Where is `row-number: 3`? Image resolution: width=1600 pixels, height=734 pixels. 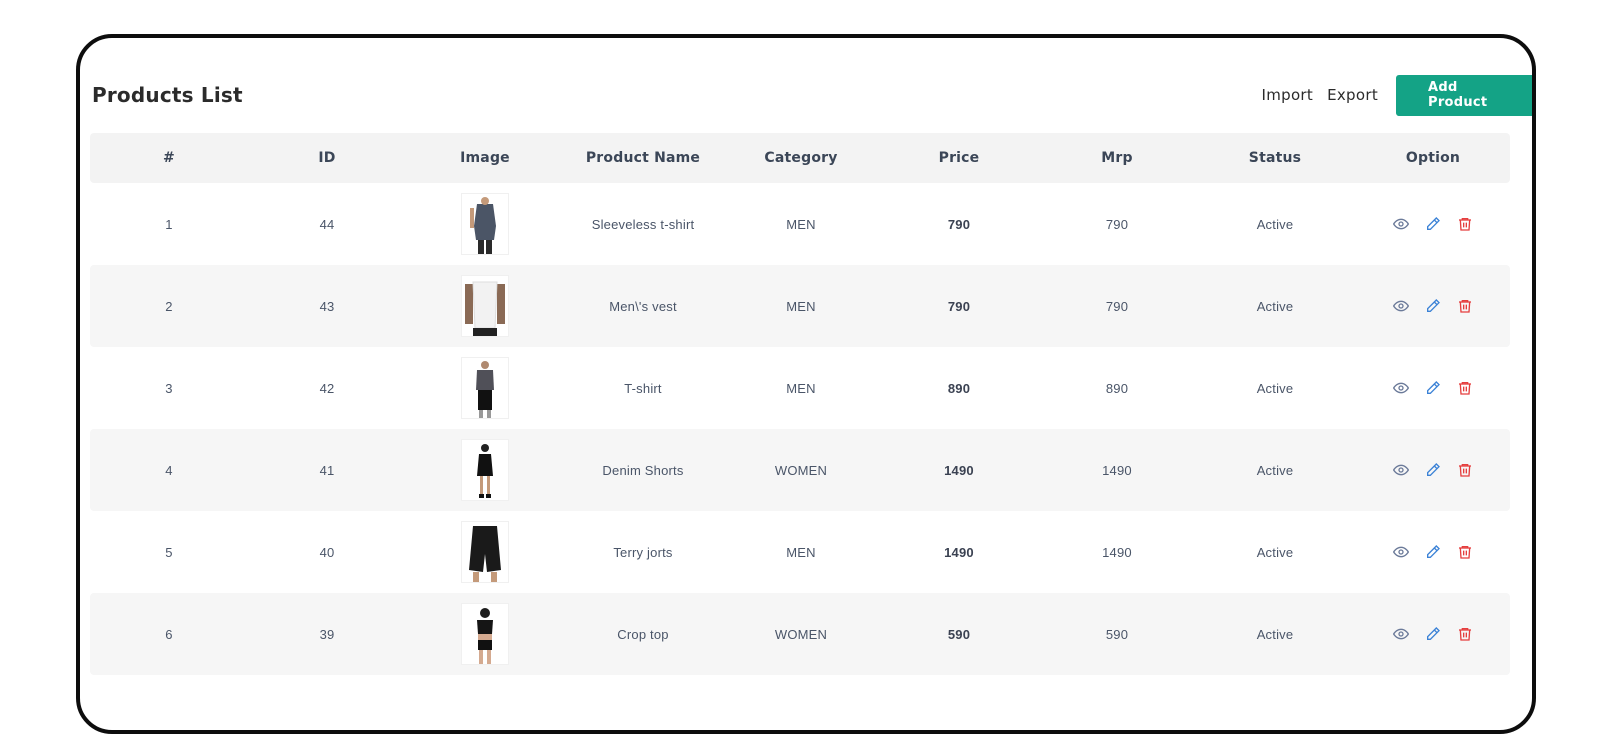 row-number: 3 is located at coordinates (169, 388).